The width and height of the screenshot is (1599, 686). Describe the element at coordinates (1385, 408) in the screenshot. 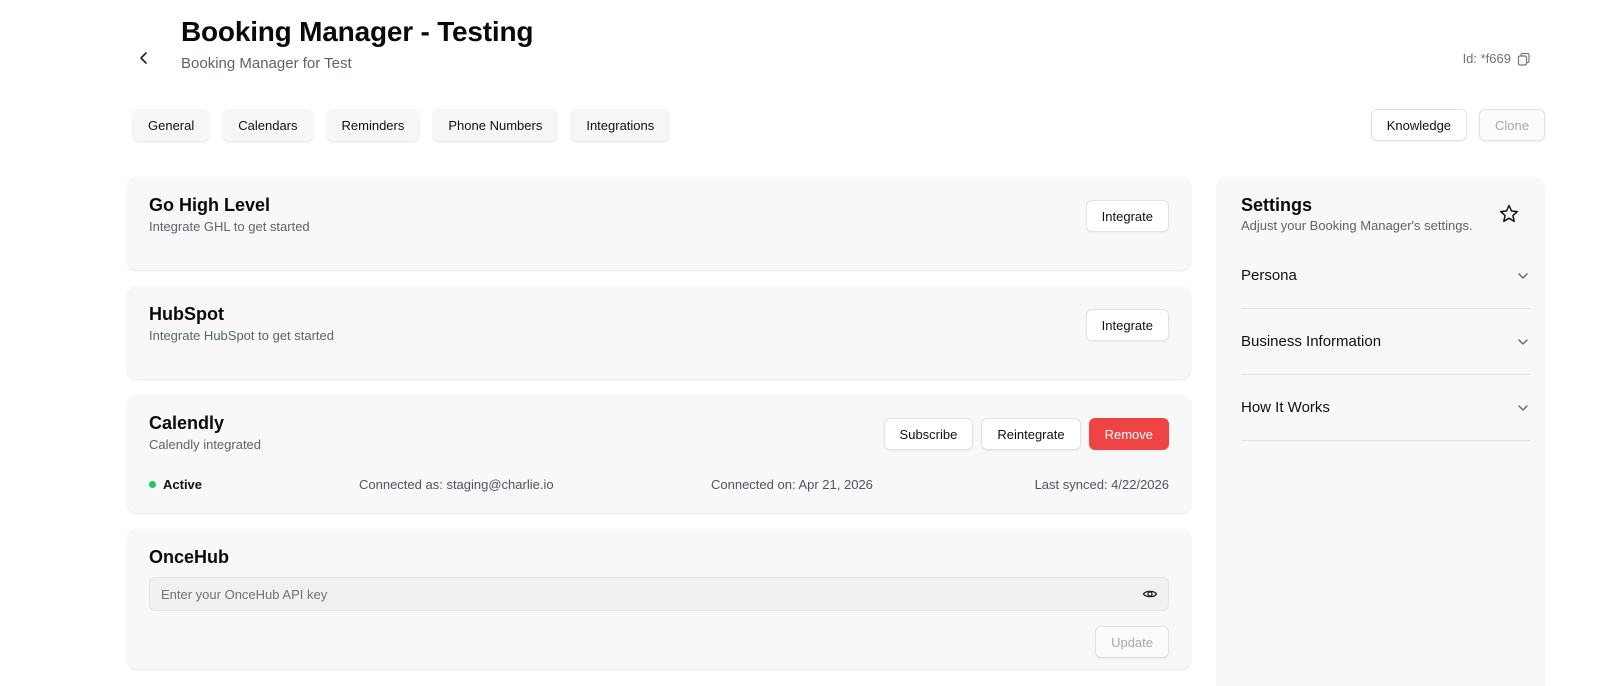

I see `accordion-how-it-works: How It Works` at that location.